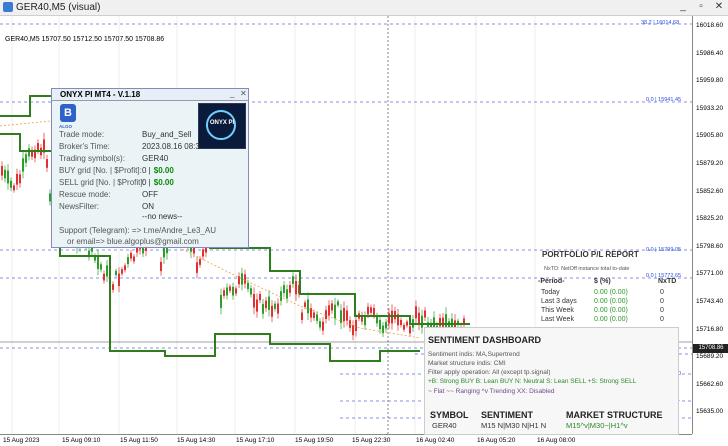  Describe the element at coordinates (232, 93) in the screenshot. I see `onyx-minimize-button: _` at that location.